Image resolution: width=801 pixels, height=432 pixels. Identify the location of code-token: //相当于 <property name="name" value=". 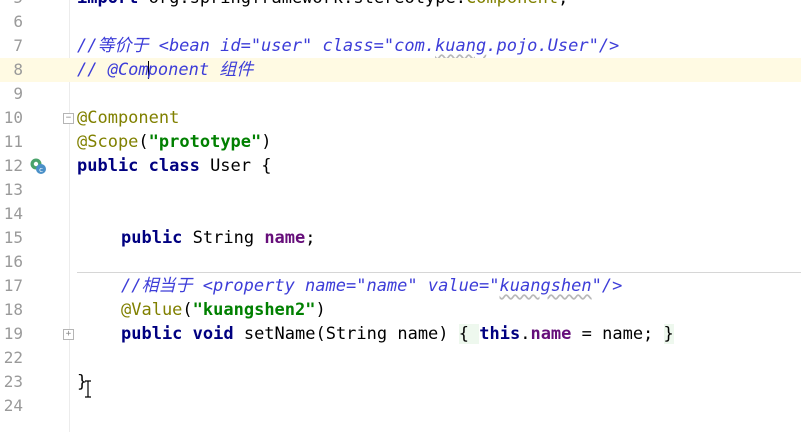
(310, 286).